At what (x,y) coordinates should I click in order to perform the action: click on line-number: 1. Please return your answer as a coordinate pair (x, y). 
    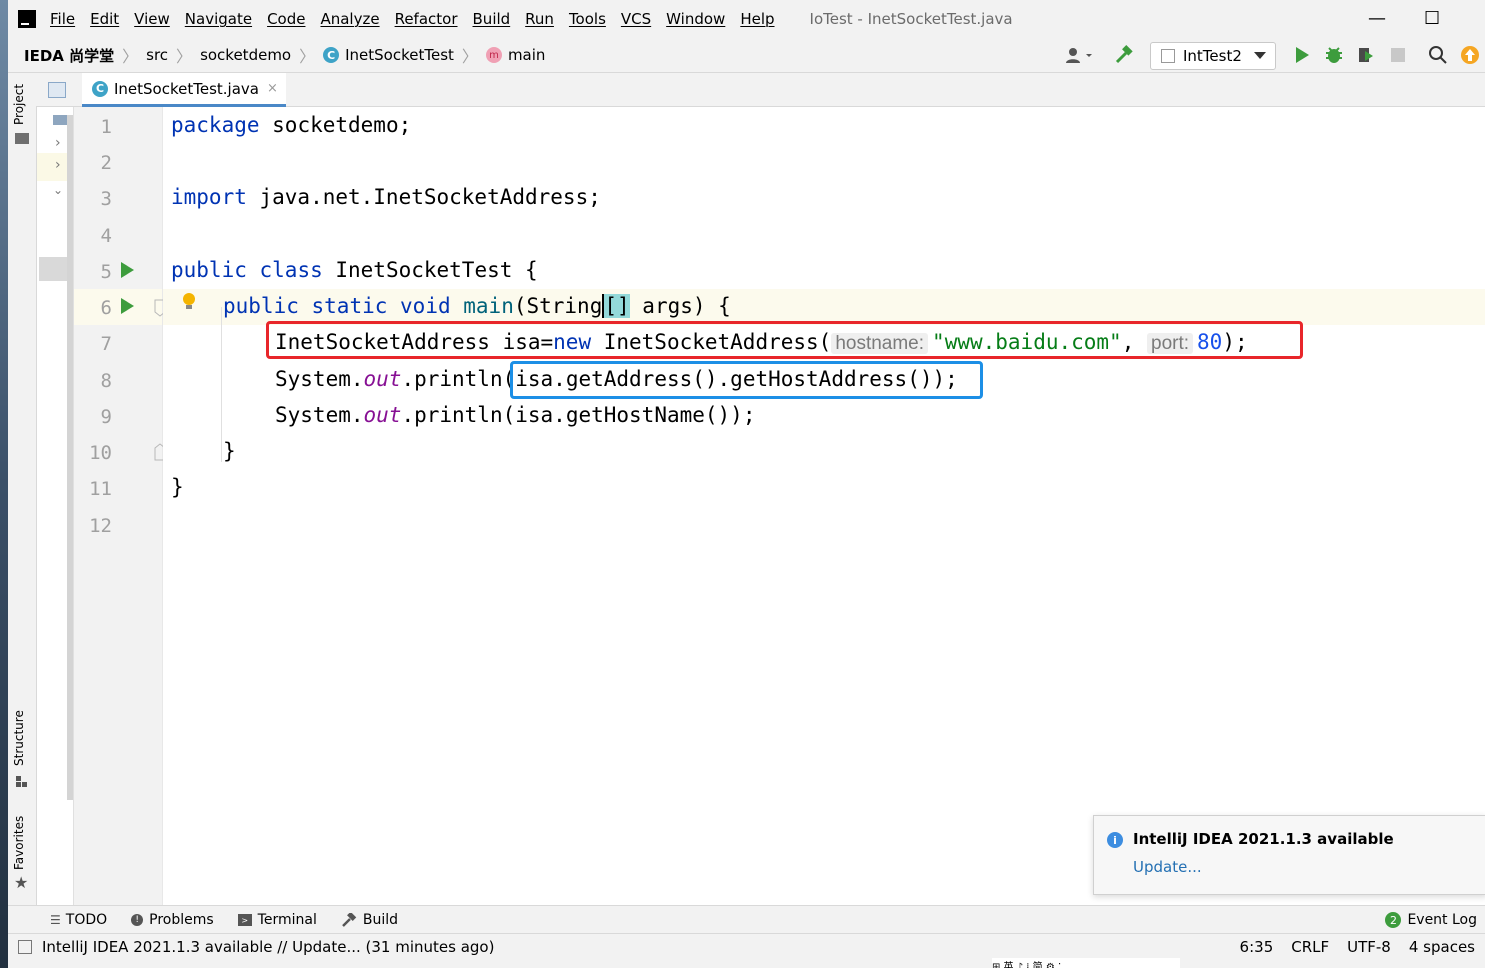
    Looking at the image, I should click on (106, 127).